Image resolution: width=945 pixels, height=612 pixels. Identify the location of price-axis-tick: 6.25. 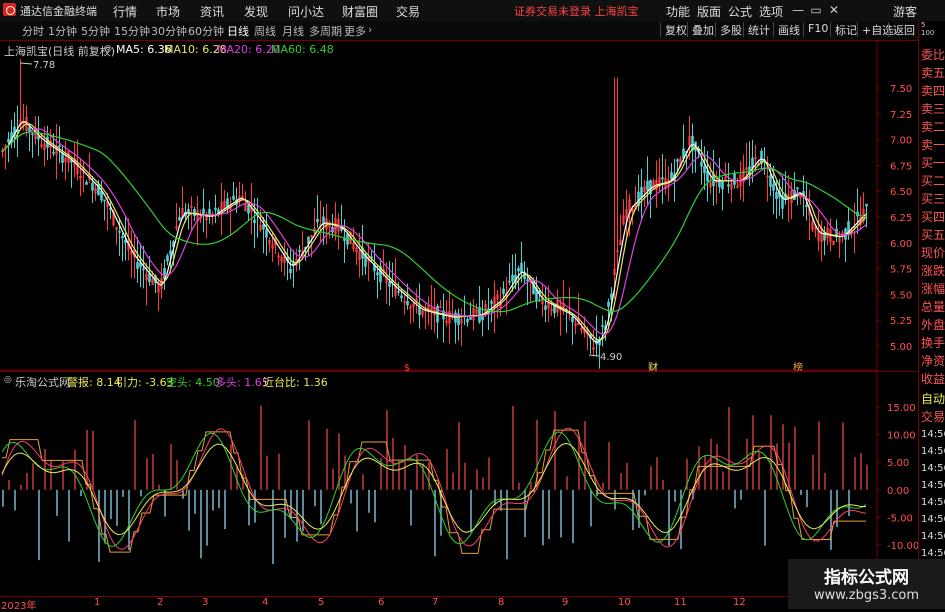
(901, 218).